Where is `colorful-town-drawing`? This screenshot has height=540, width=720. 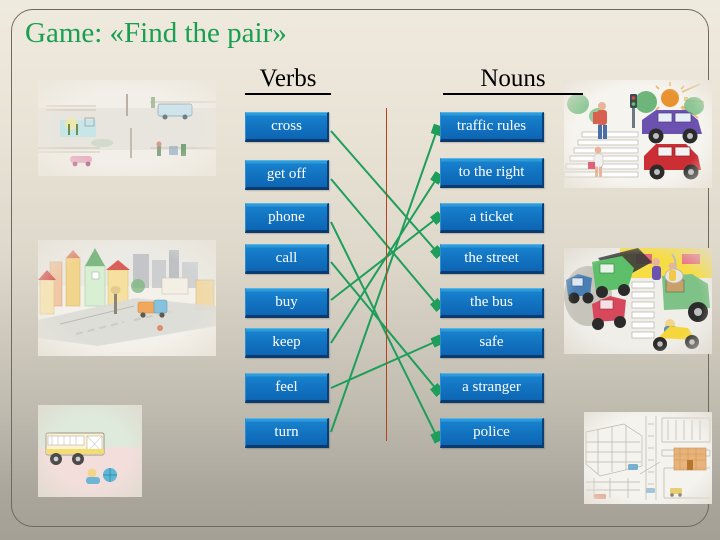
colorful-town-drawing is located at coordinates (127, 298).